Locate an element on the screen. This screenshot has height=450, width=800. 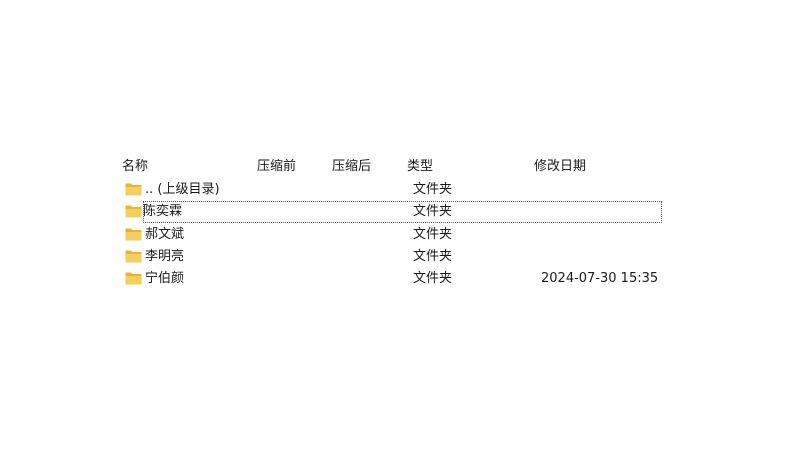
file-name: 李明亮 is located at coordinates (165, 256).